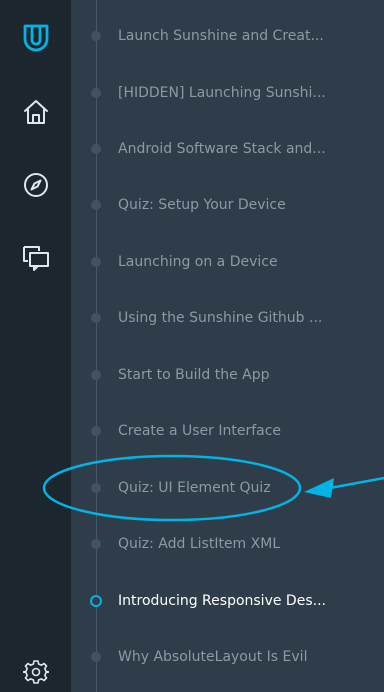  Describe the element at coordinates (36, 258) in the screenshot. I see `chat-icon` at that location.